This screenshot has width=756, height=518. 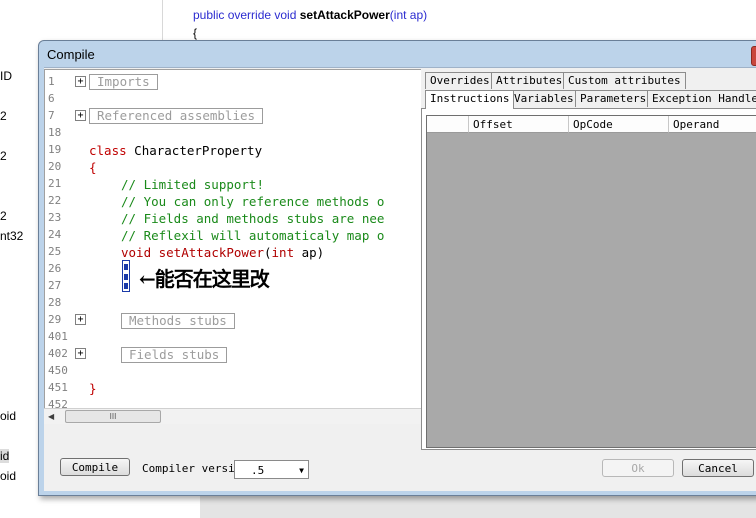 I want to click on tab-custom-attributes: Custom attributes, so click(x=624, y=80).